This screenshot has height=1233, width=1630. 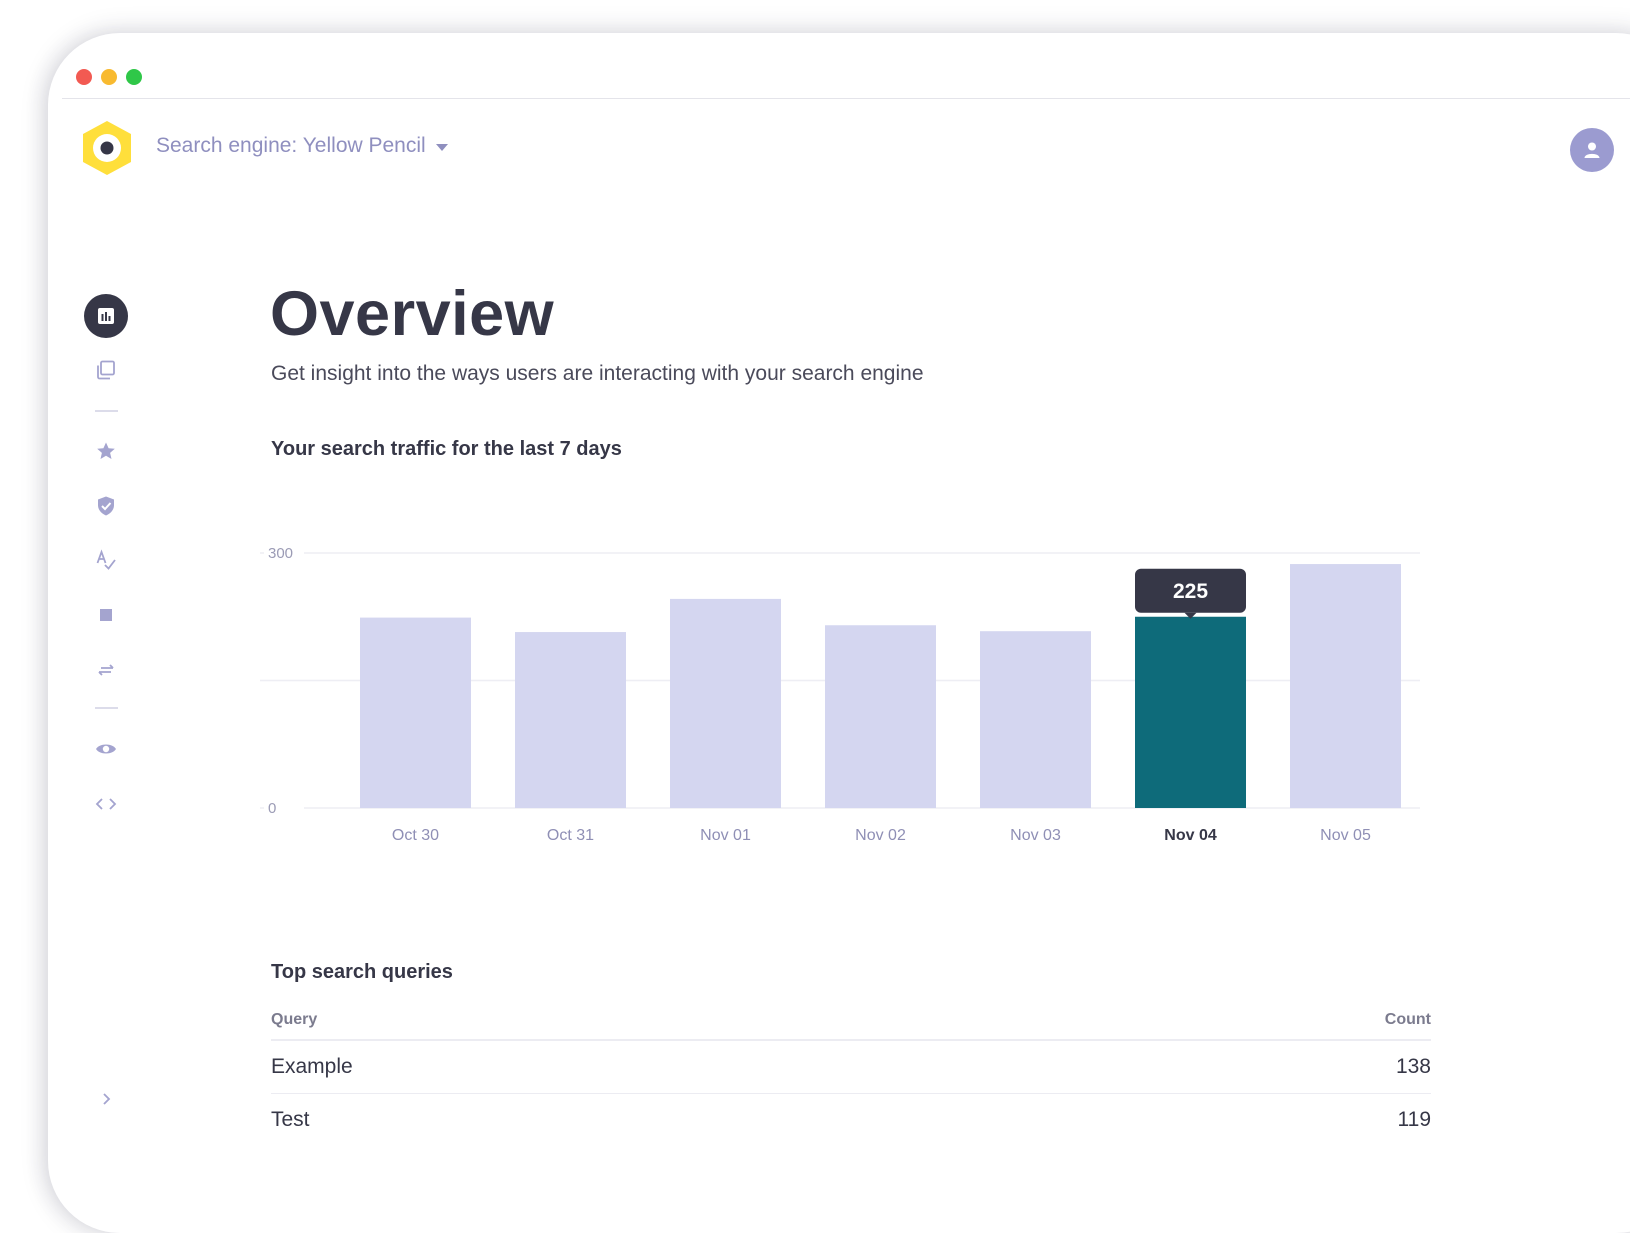 I want to click on star-icon, so click(x=106, y=450).